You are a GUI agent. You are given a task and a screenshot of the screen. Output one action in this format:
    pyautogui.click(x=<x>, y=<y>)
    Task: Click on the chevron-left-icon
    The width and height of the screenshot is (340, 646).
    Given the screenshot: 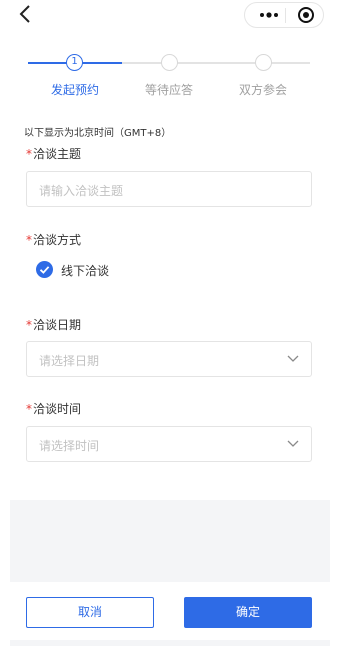 What is the action you would take?
    pyautogui.click(x=24, y=14)
    